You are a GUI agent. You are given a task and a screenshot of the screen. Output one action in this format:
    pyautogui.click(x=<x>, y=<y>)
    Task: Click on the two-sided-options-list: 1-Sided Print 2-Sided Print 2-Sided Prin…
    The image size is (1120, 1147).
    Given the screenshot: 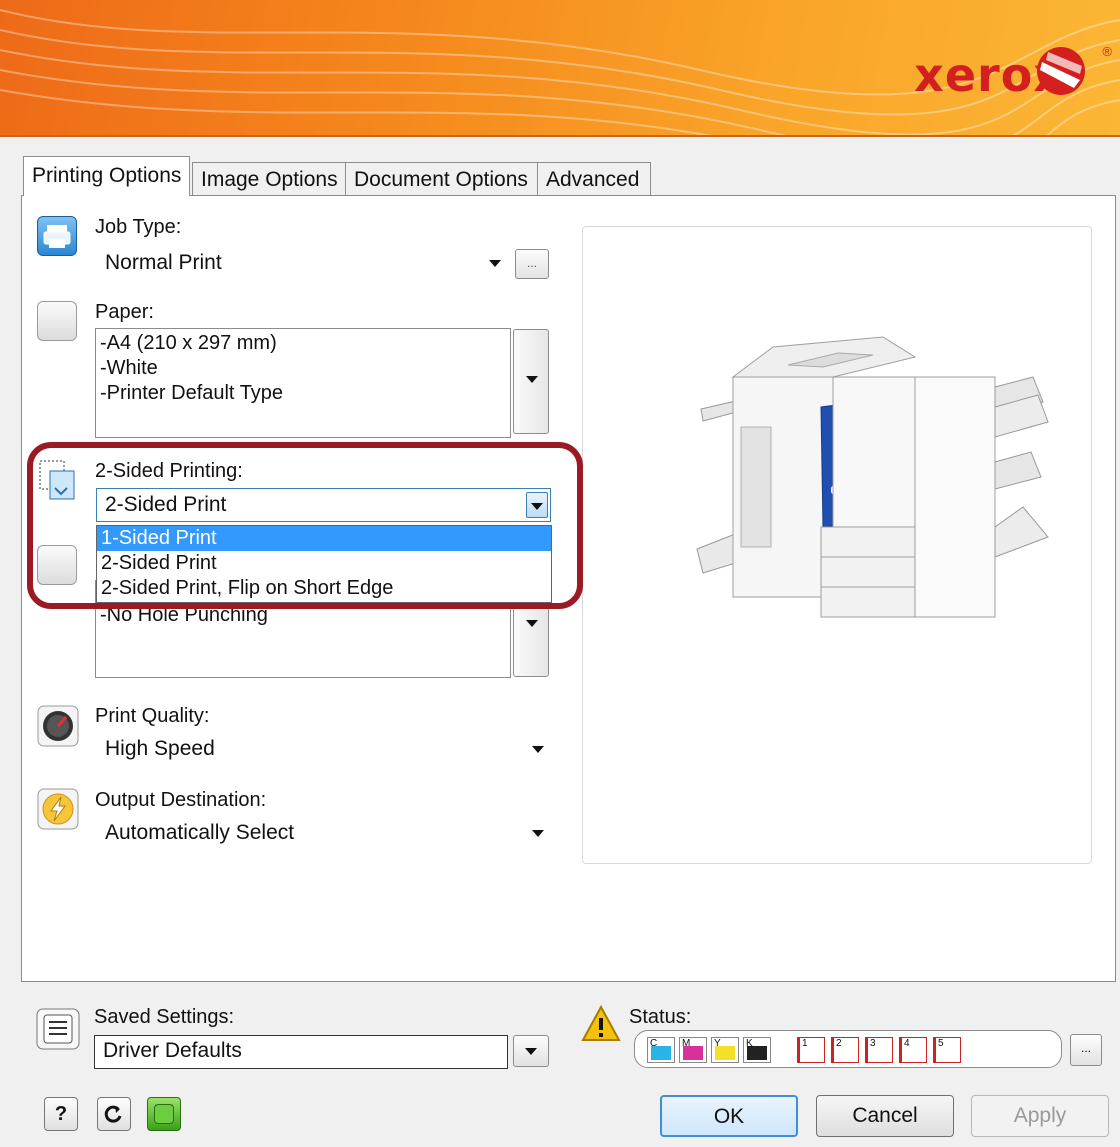 What is the action you would take?
    pyautogui.click(x=324, y=564)
    